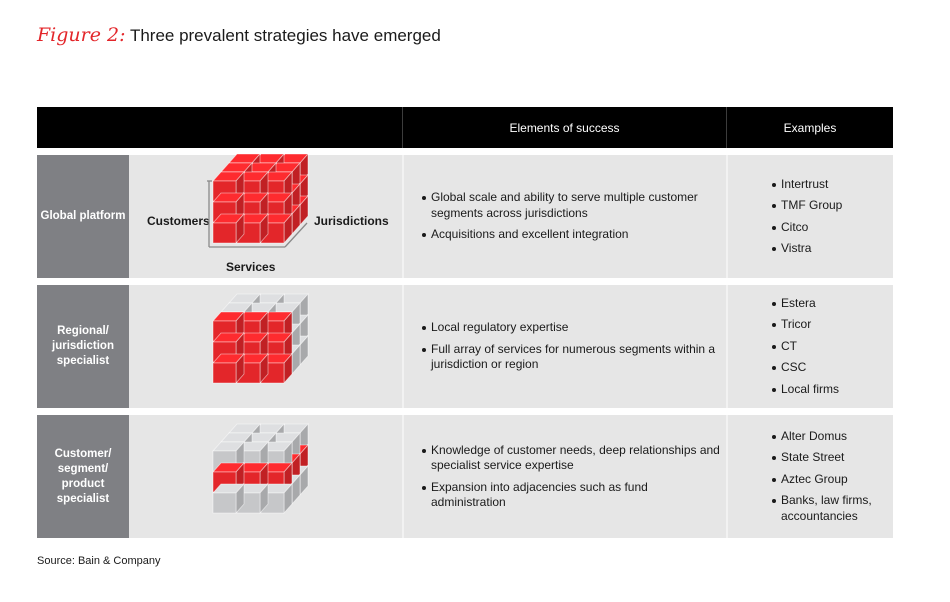  I want to click on example-item: Alter Domus, so click(832, 437).